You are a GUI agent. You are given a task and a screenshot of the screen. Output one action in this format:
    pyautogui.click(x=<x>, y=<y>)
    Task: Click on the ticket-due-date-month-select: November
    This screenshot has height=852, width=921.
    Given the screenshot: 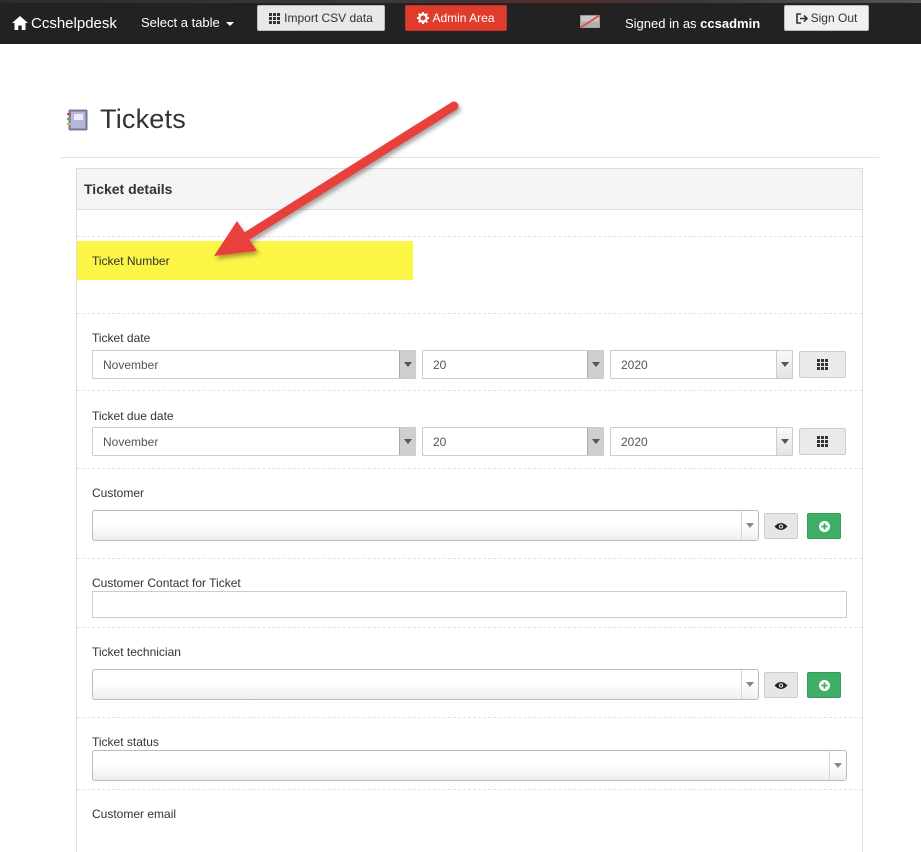 What is the action you would take?
    pyautogui.click(x=254, y=441)
    